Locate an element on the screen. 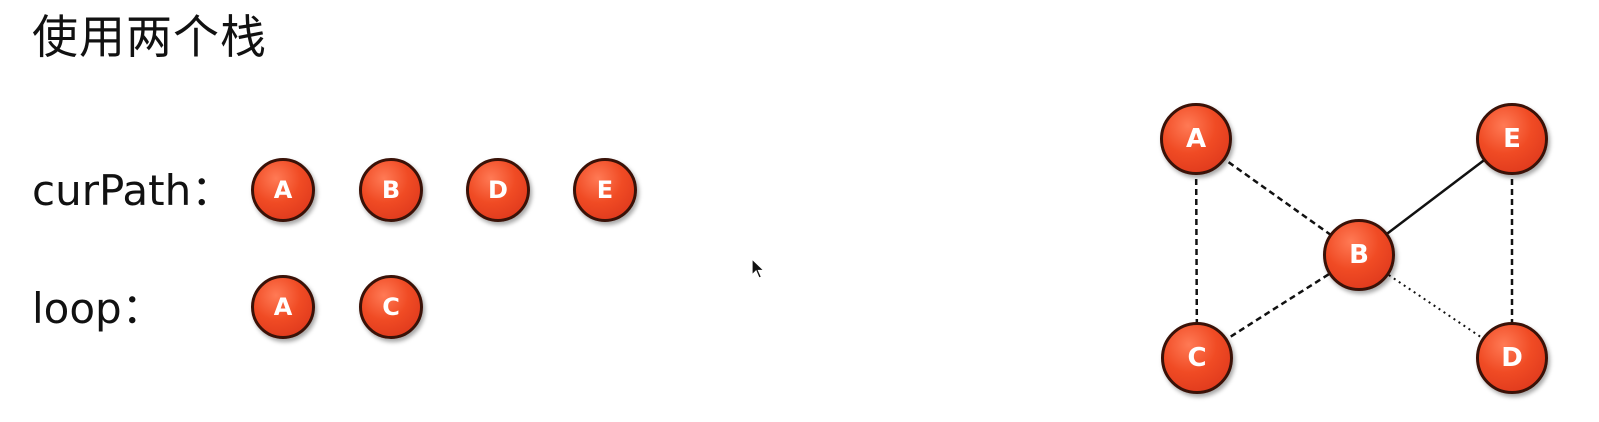  graph-node-c: C is located at coordinates (1197, 358).